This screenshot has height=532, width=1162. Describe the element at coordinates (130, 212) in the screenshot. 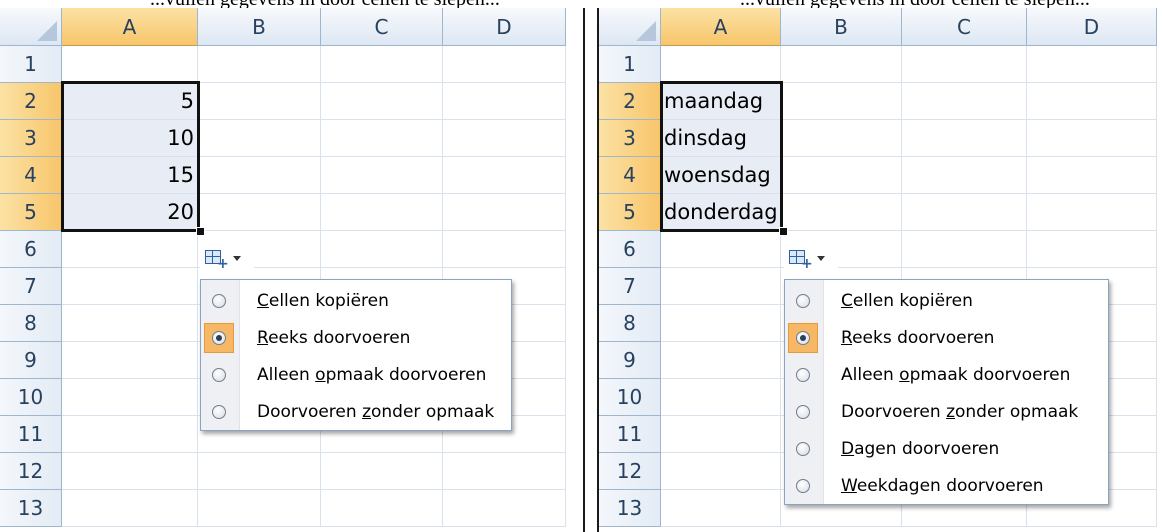

I see `cell-a5: 20` at that location.